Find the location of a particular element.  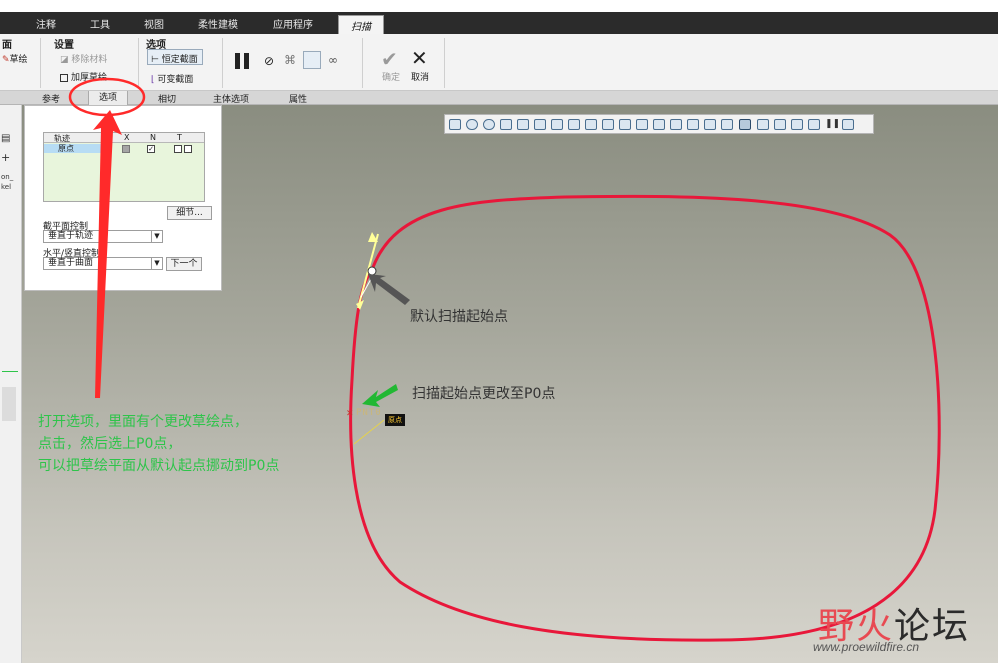

green-pointer-arrow is located at coordinates (380, 395).